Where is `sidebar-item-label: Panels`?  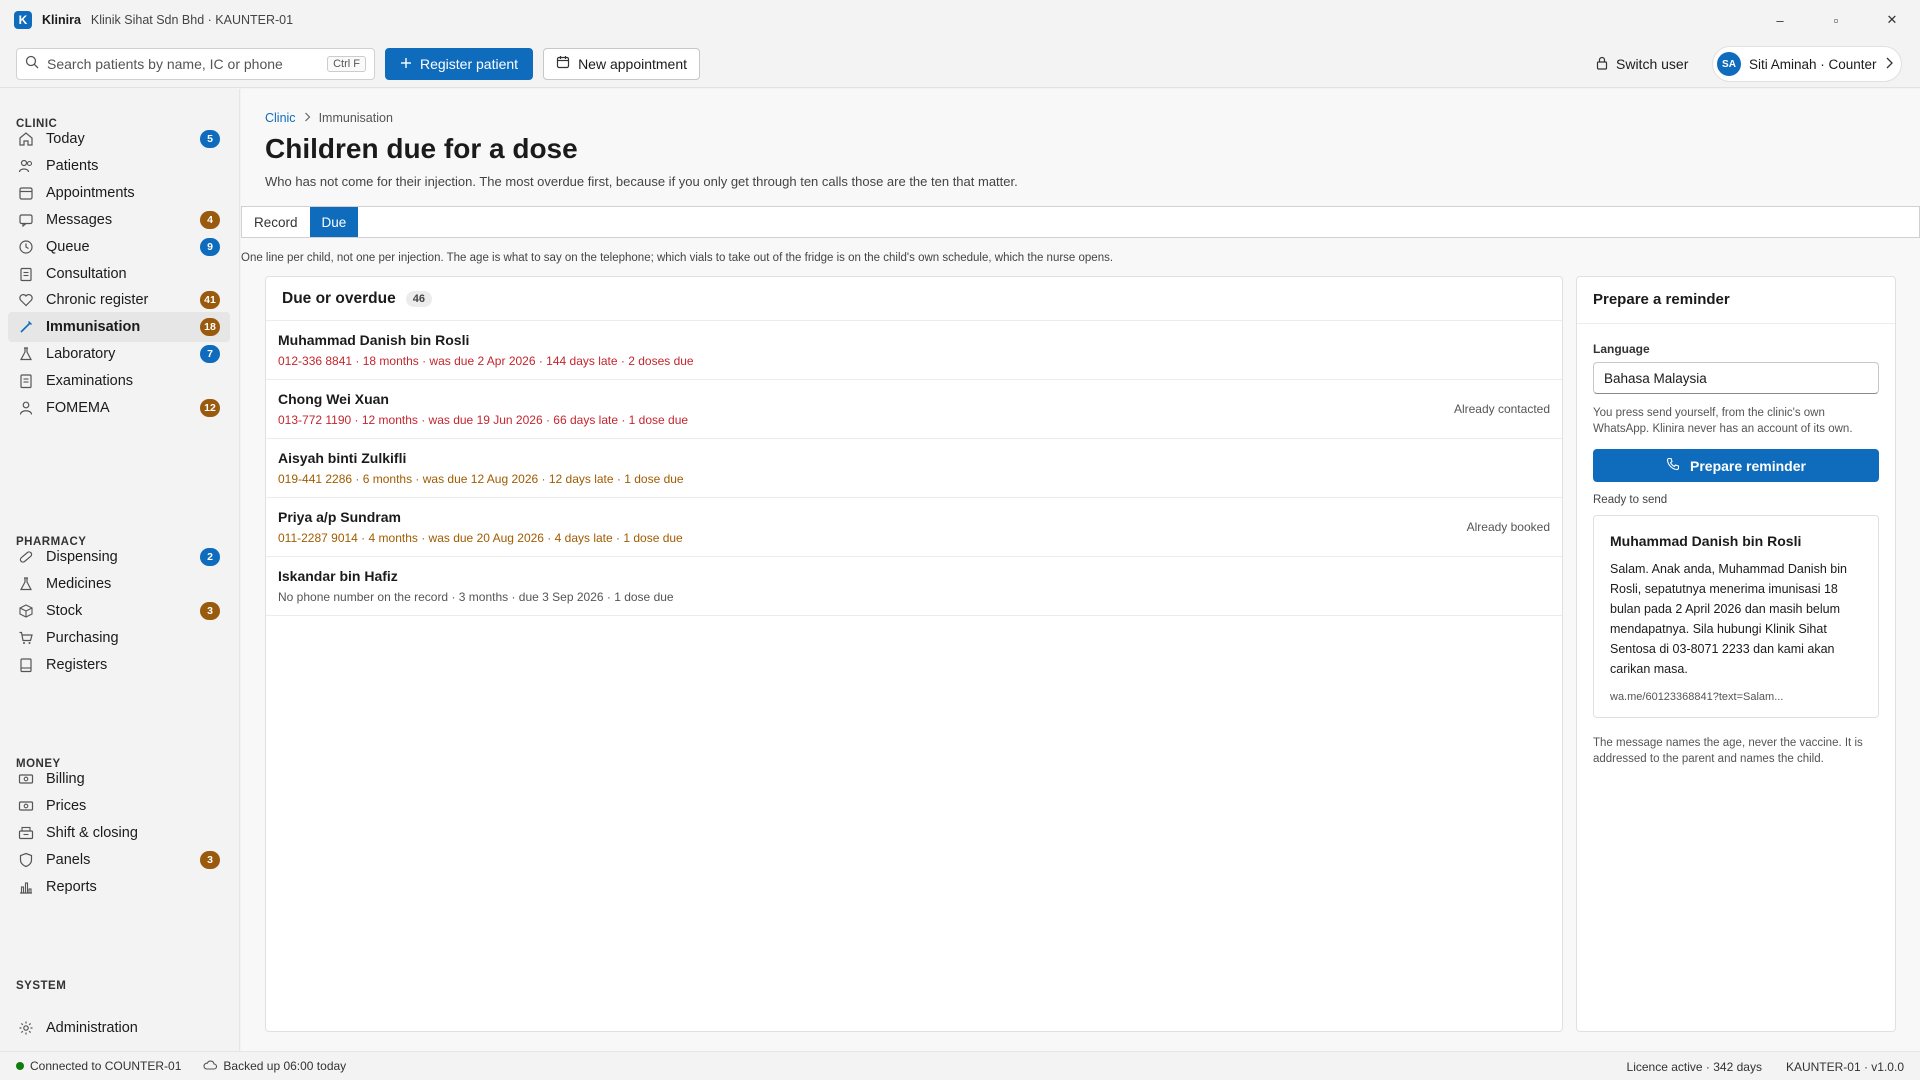 sidebar-item-label: Panels is located at coordinates (68, 859).